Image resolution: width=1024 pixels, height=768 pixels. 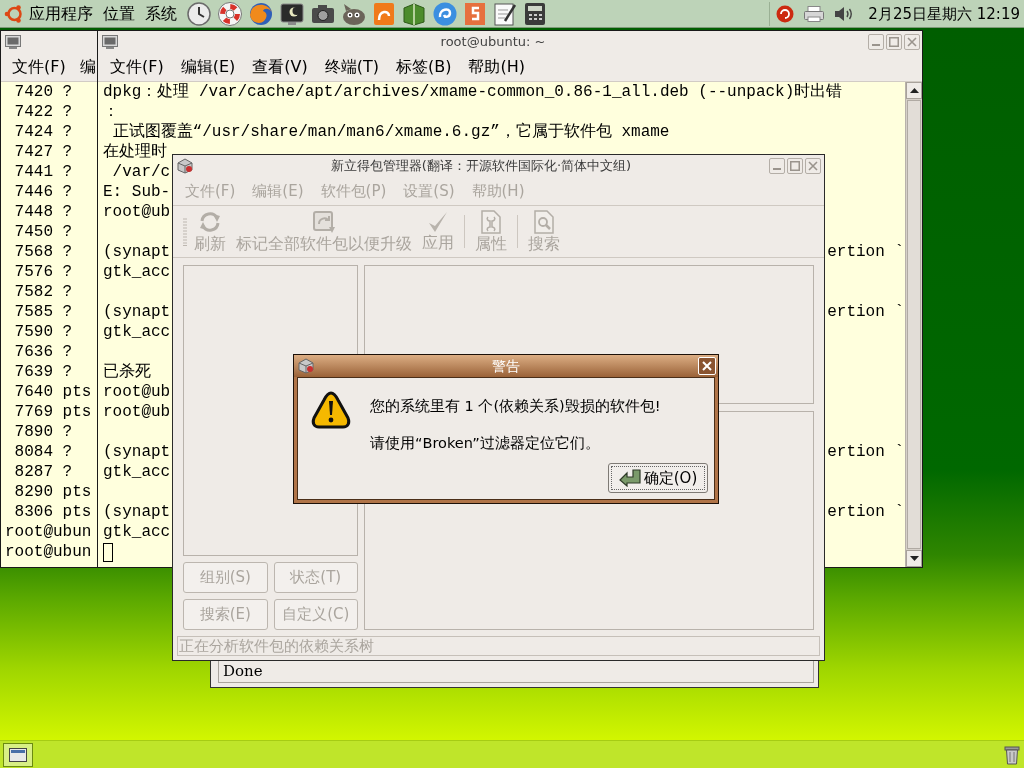 I want to click on cursor-icon, so click(x=108, y=552).